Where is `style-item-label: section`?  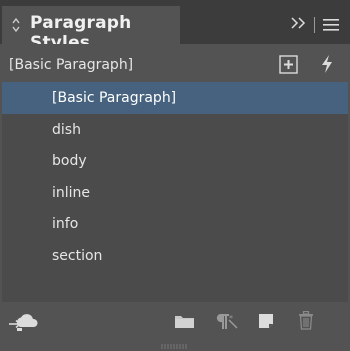
style-item-label: section is located at coordinates (77, 256).